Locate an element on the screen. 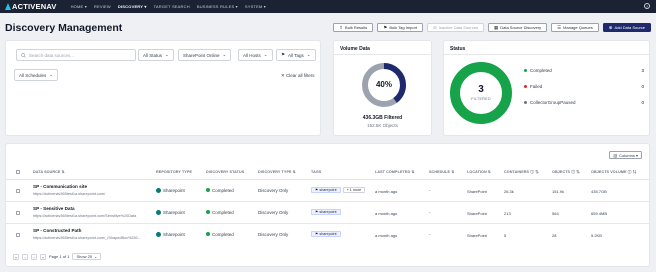 Image resolution: width=656 pixels, height=272 pixels. status-filter-dropdown: All Status ⌄ is located at coordinates (156, 55).